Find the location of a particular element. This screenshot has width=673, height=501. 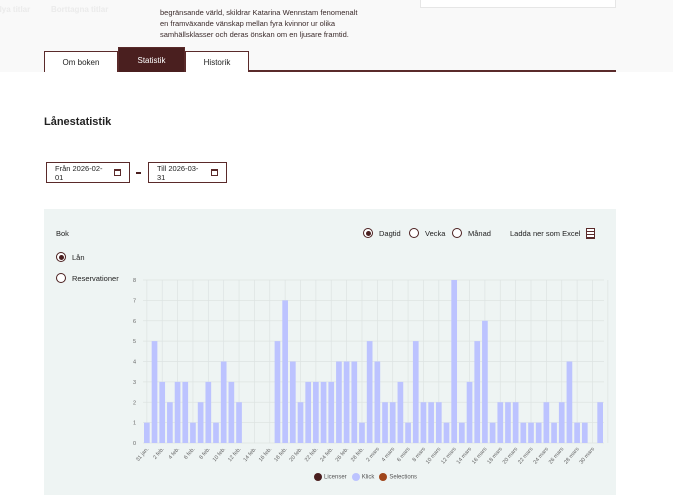

x-tick-label: 14 feb. is located at coordinates (251, 454).